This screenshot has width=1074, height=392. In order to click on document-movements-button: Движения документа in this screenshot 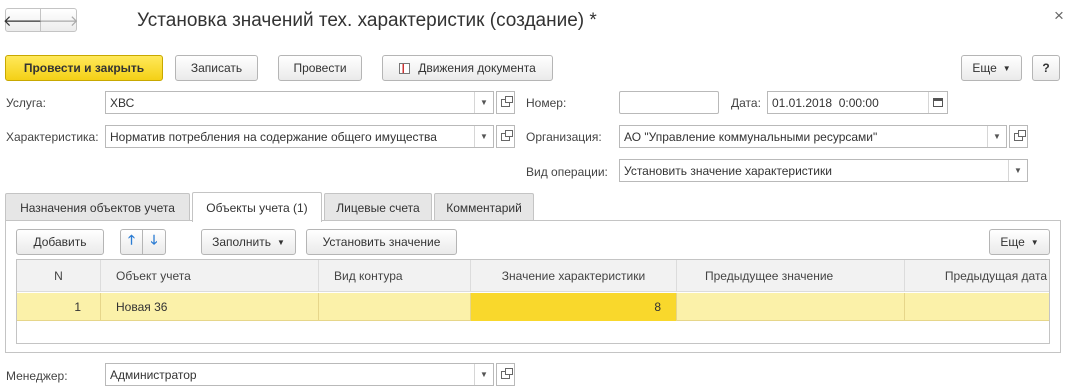, I will do `click(467, 68)`.